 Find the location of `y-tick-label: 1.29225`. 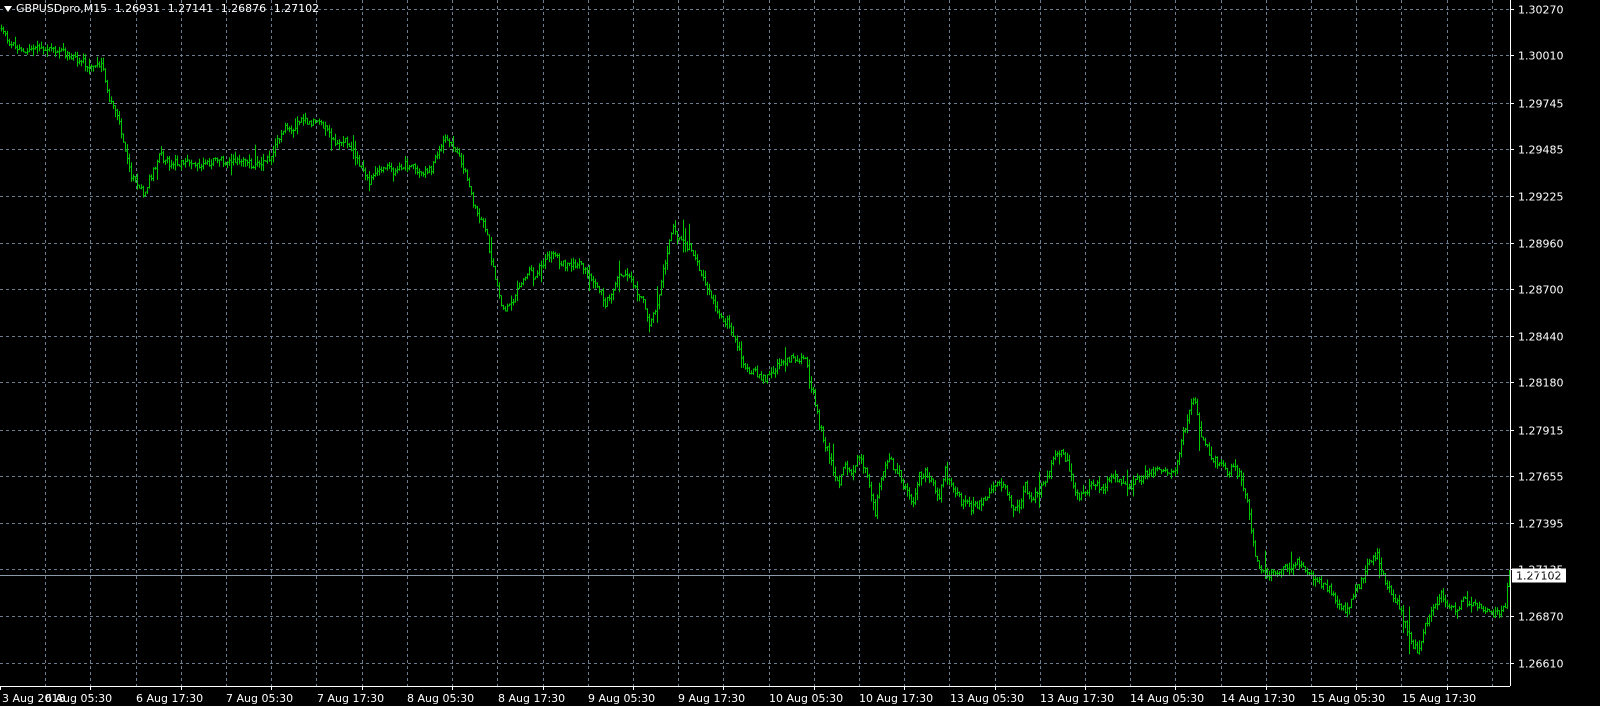

y-tick-label: 1.29225 is located at coordinates (1541, 197).